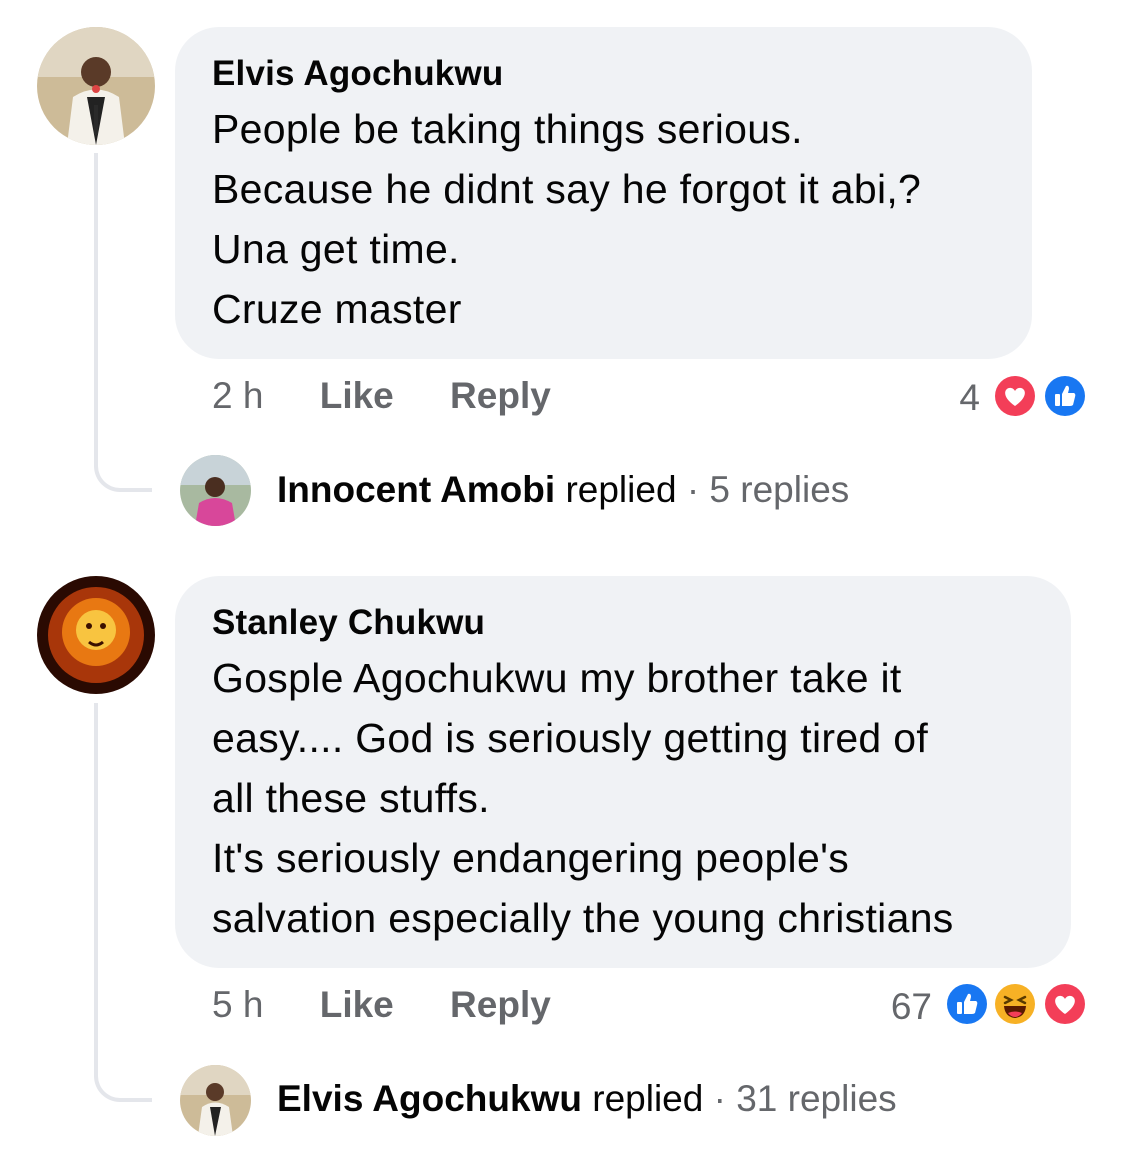 This screenshot has width=1125, height=1175. I want to click on replier-name: Innocent Amobi, so click(416, 489).